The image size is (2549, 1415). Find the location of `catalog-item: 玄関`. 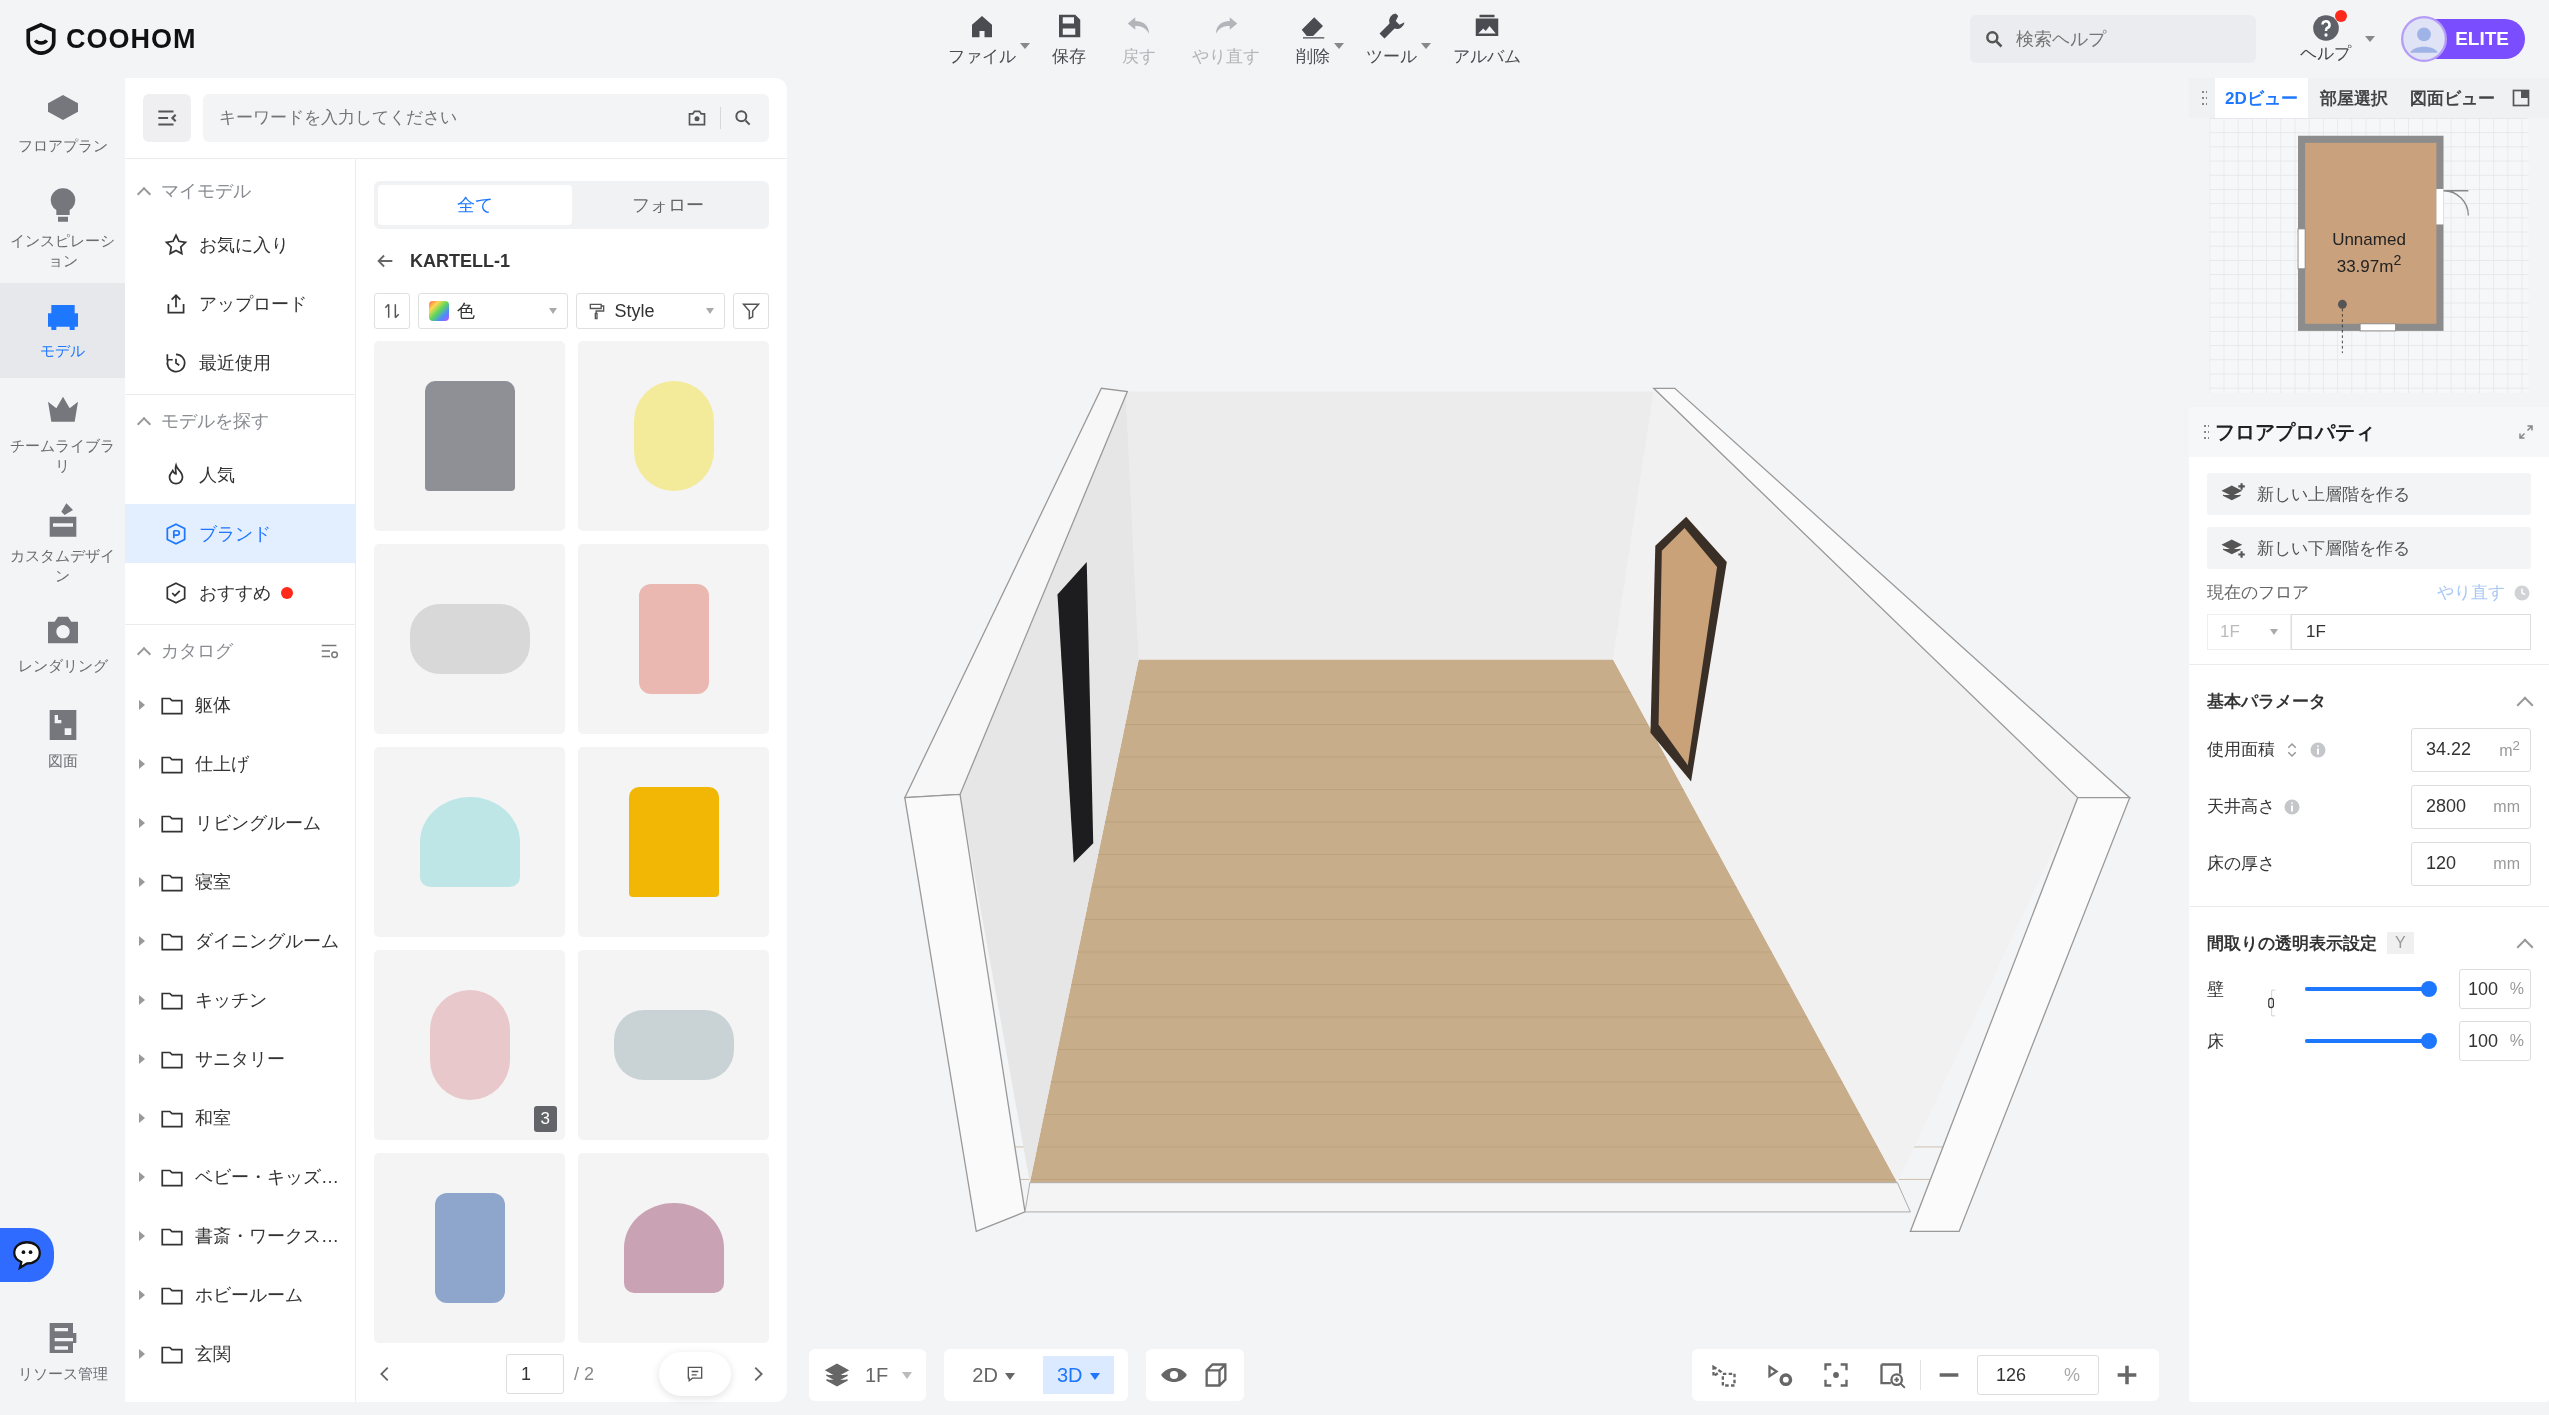

catalog-item: 玄関 is located at coordinates (240, 1353).